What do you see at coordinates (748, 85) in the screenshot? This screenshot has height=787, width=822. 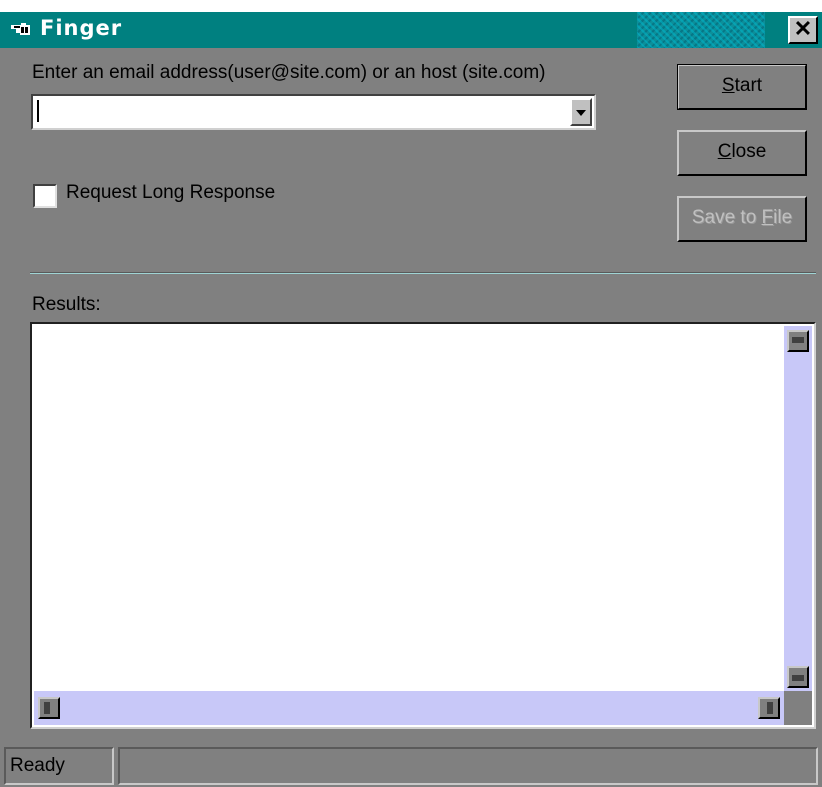 I see `start-label-post: tart` at bounding box center [748, 85].